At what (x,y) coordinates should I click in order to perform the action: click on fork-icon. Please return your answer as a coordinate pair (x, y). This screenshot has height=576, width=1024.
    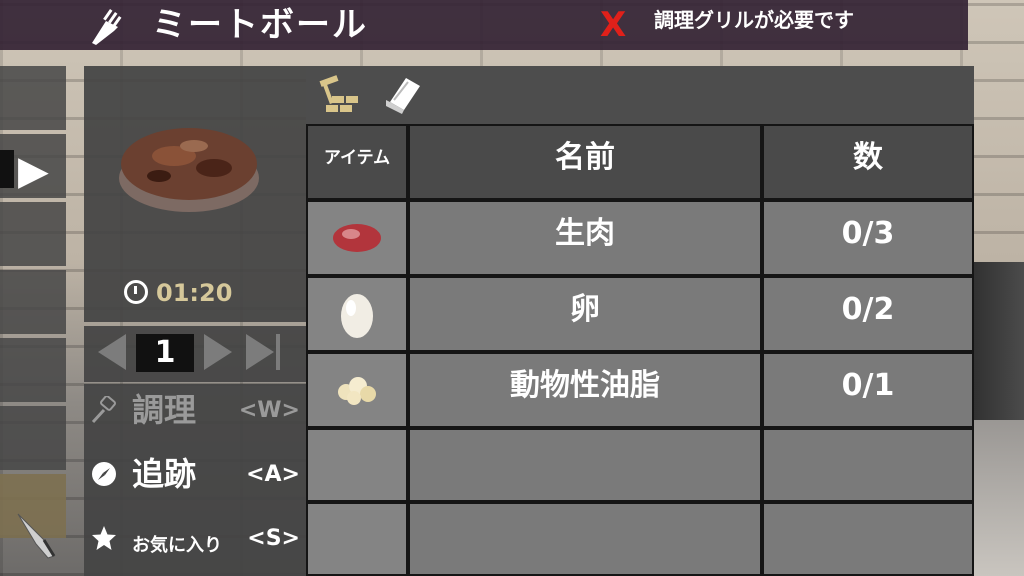
    Looking at the image, I should click on (107, 27).